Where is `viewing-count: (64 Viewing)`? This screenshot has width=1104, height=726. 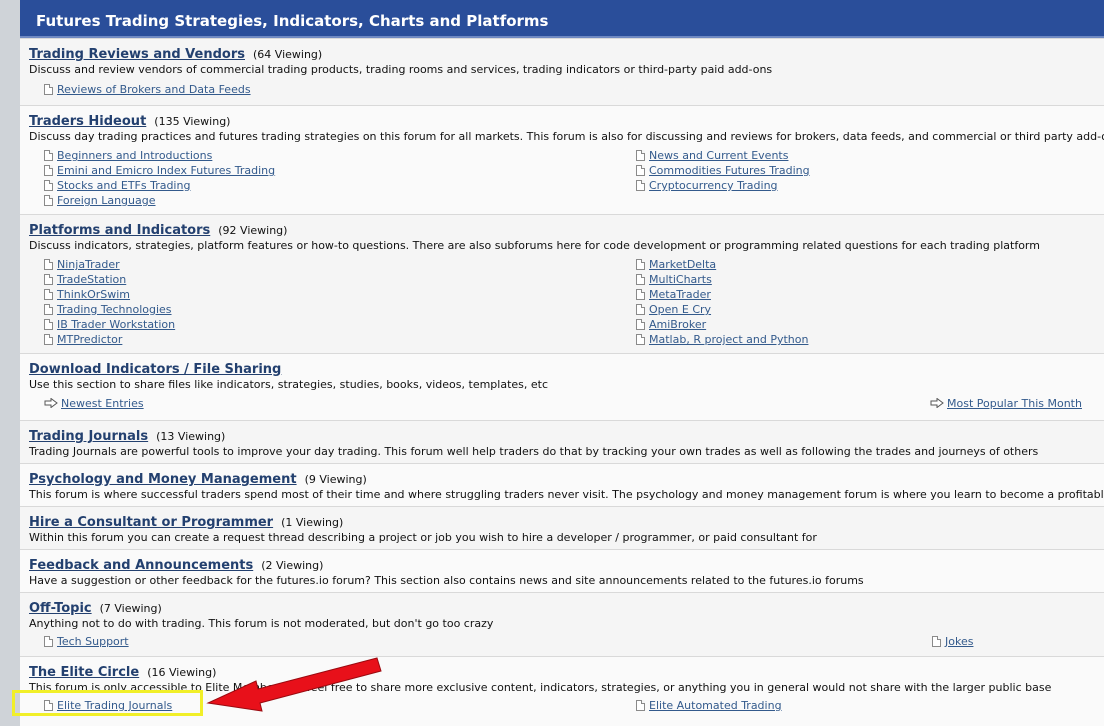
viewing-count: (64 Viewing) is located at coordinates (288, 54).